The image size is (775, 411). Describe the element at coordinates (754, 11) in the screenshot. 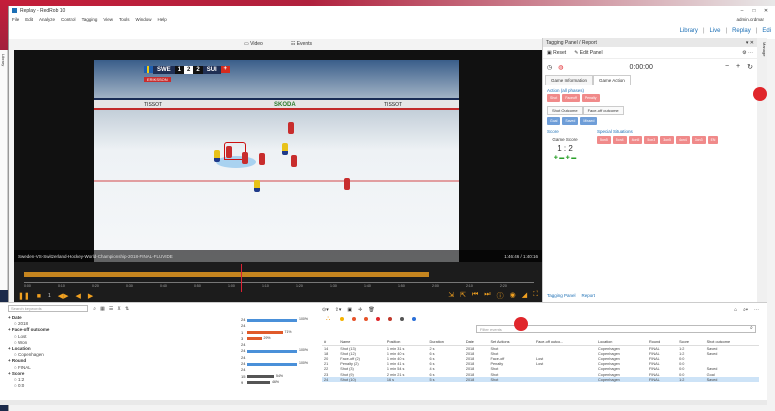

I see `maximize-button: □` at that location.